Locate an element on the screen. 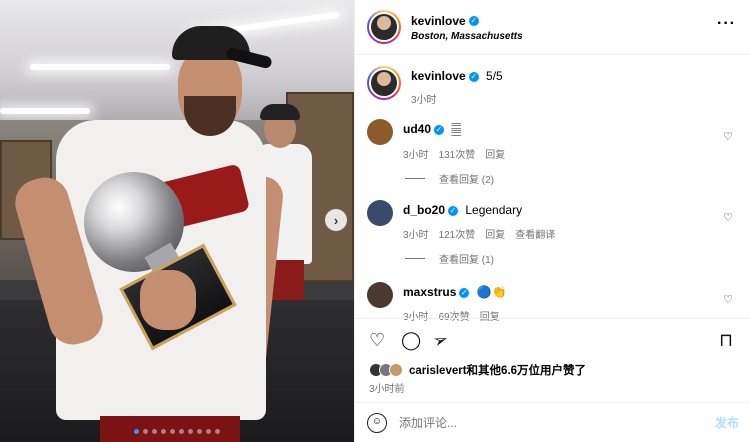 The height and width of the screenshot is (442, 750). comment-text: 🔵👏 is located at coordinates (491, 292).